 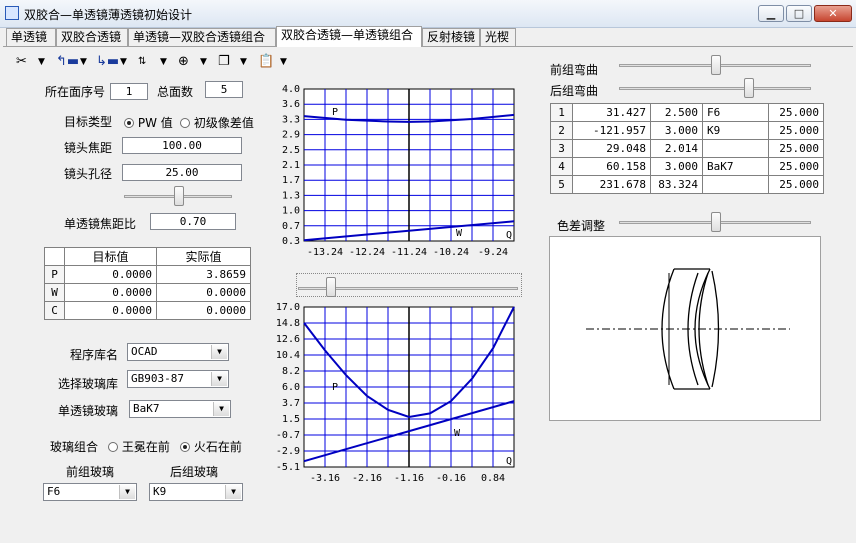 I want to click on target-type-primary-label: 初级像差值, so click(x=223, y=123).